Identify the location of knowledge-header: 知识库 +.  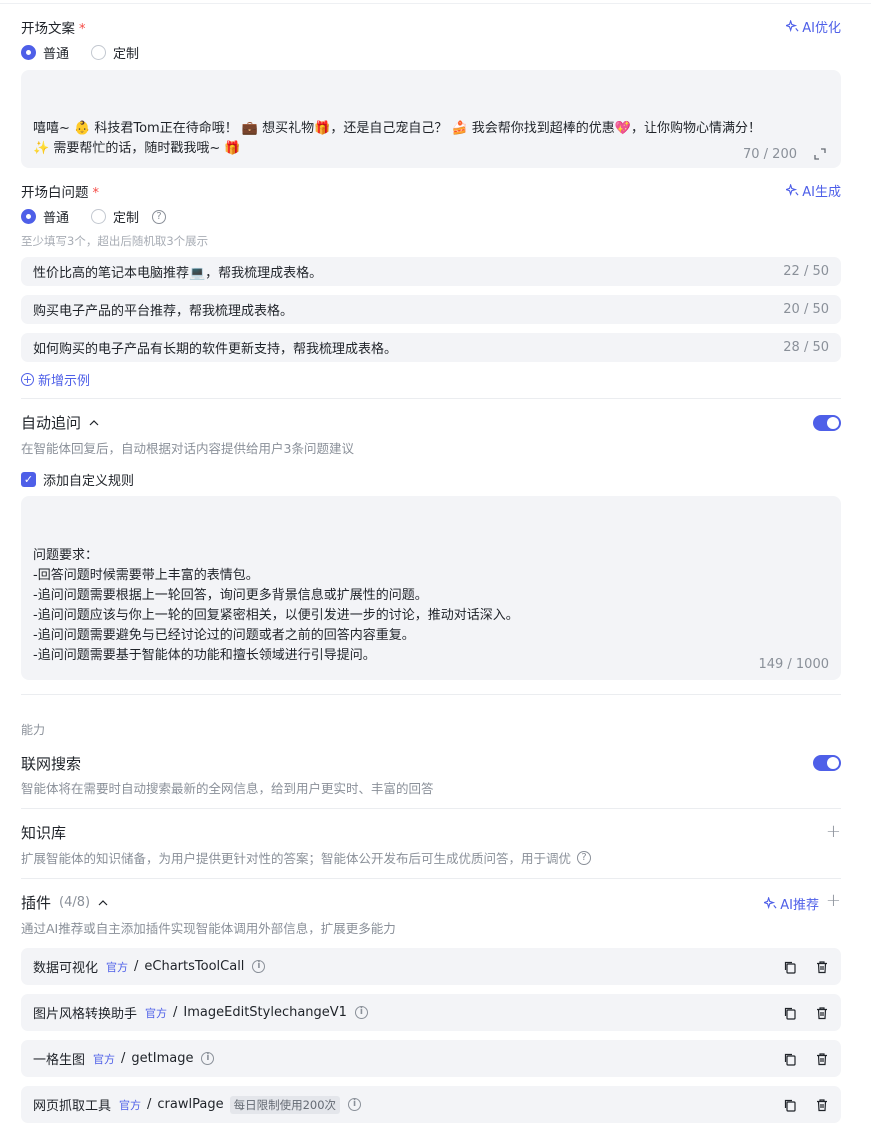
(431, 833).